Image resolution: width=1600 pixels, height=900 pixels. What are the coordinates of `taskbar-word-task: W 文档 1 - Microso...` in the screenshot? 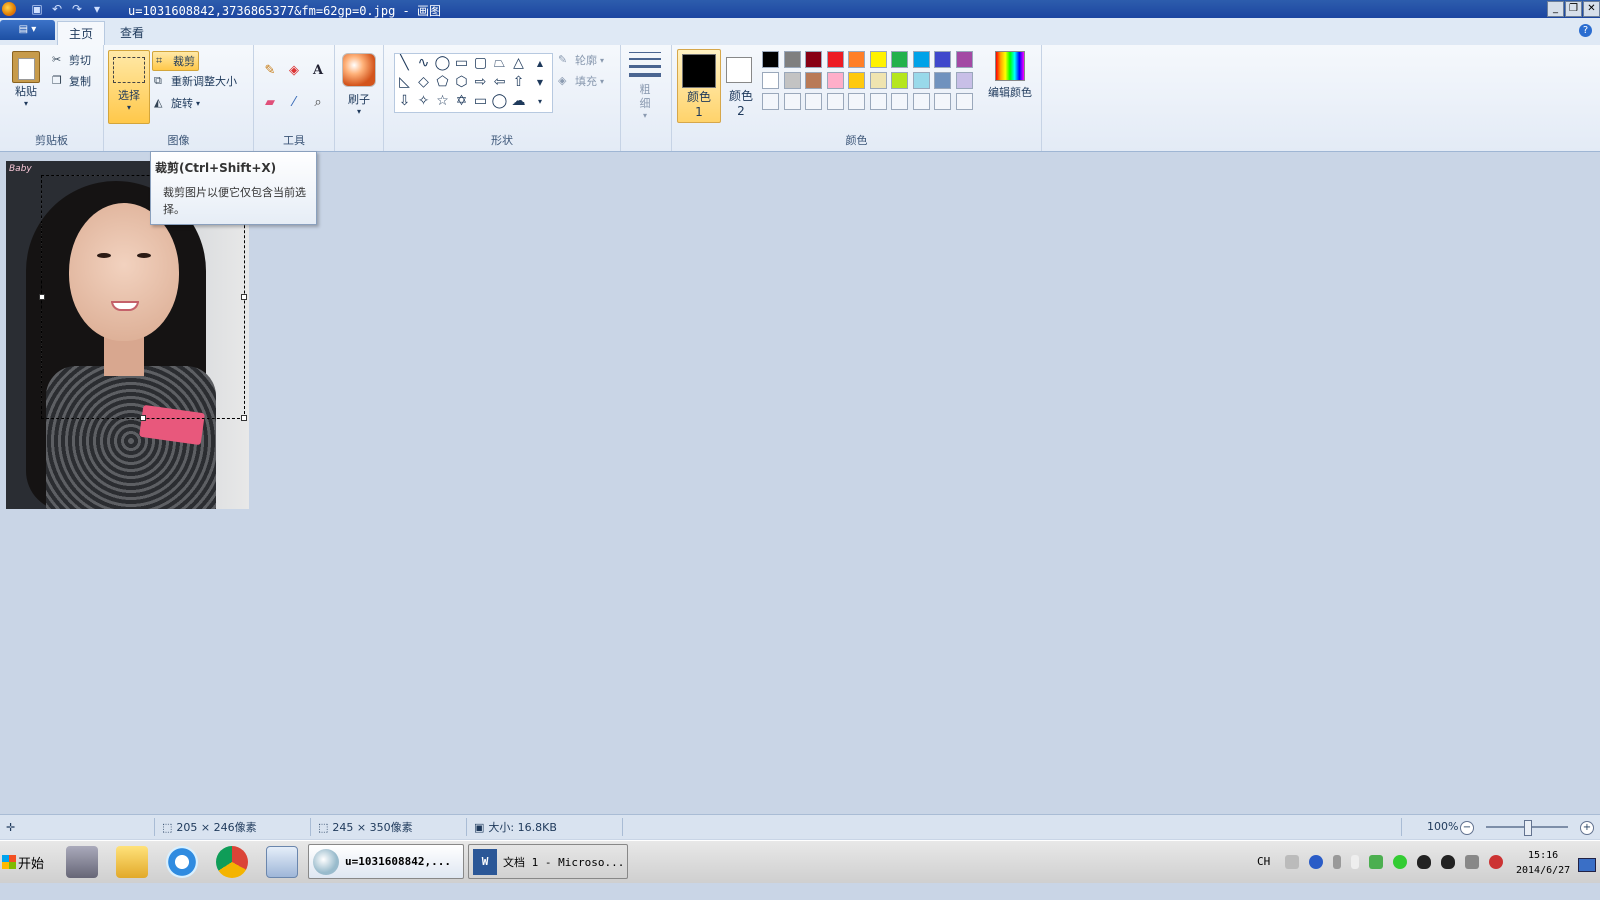 It's located at (548, 861).